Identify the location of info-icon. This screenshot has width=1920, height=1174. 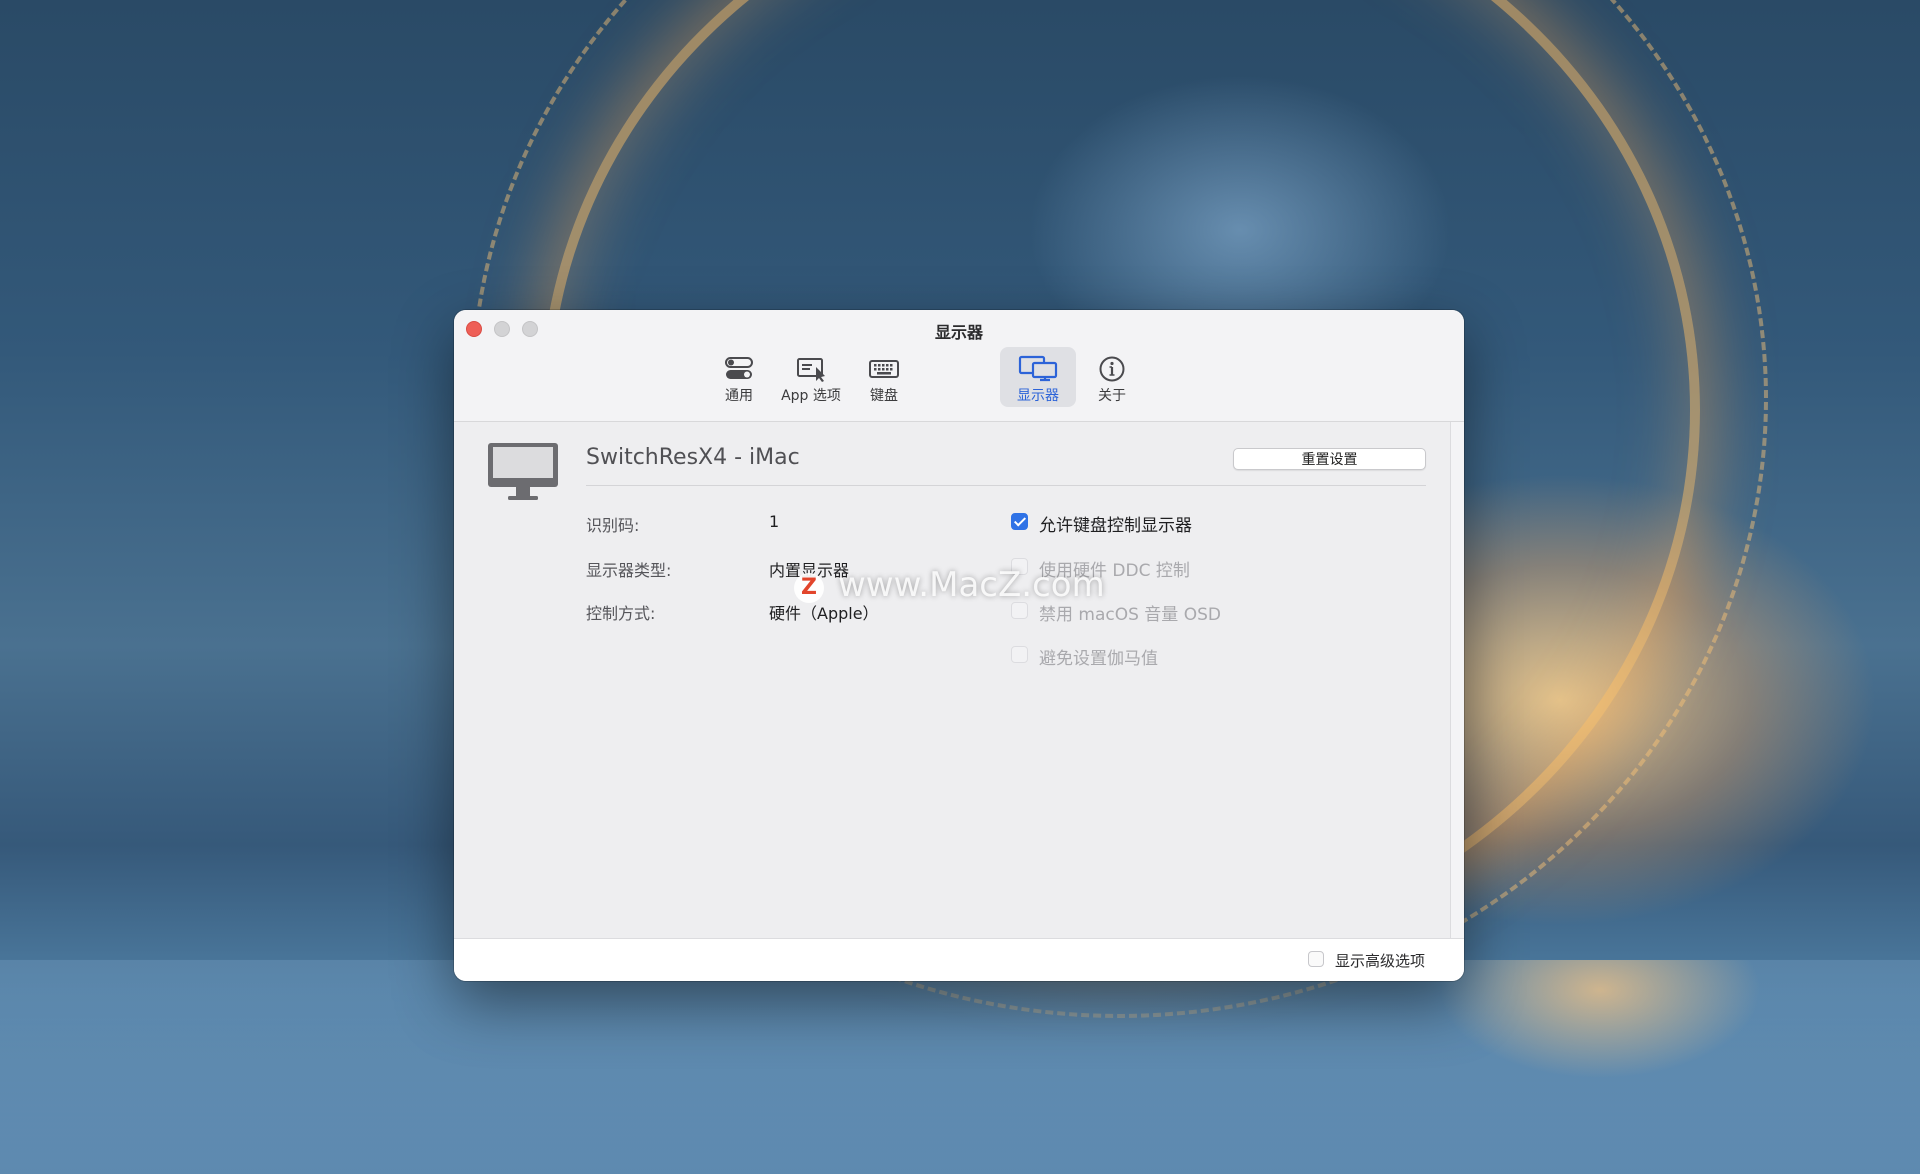
(1112, 369).